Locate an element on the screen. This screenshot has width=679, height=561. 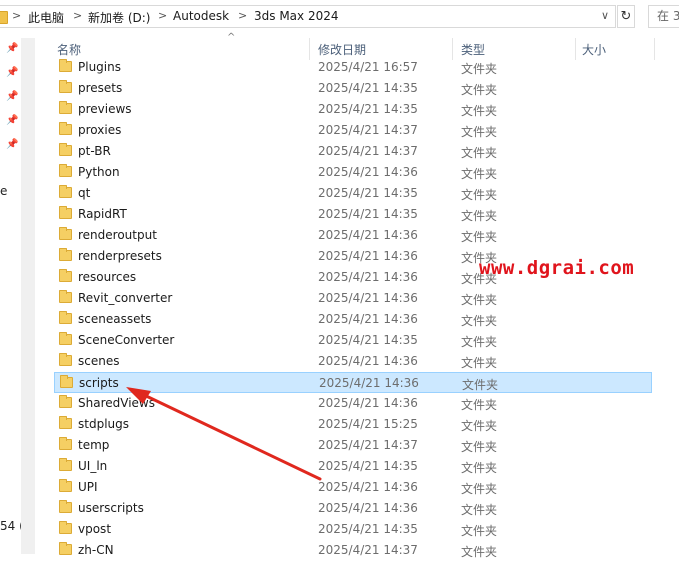
file-name: proxies is located at coordinates (99, 130).